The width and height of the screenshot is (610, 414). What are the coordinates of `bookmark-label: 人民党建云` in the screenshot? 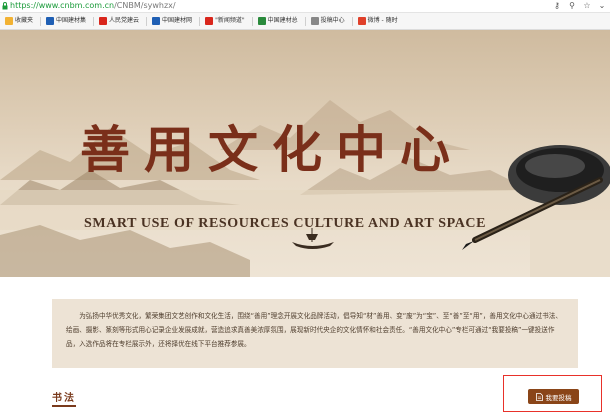 It's located at (124, 20).